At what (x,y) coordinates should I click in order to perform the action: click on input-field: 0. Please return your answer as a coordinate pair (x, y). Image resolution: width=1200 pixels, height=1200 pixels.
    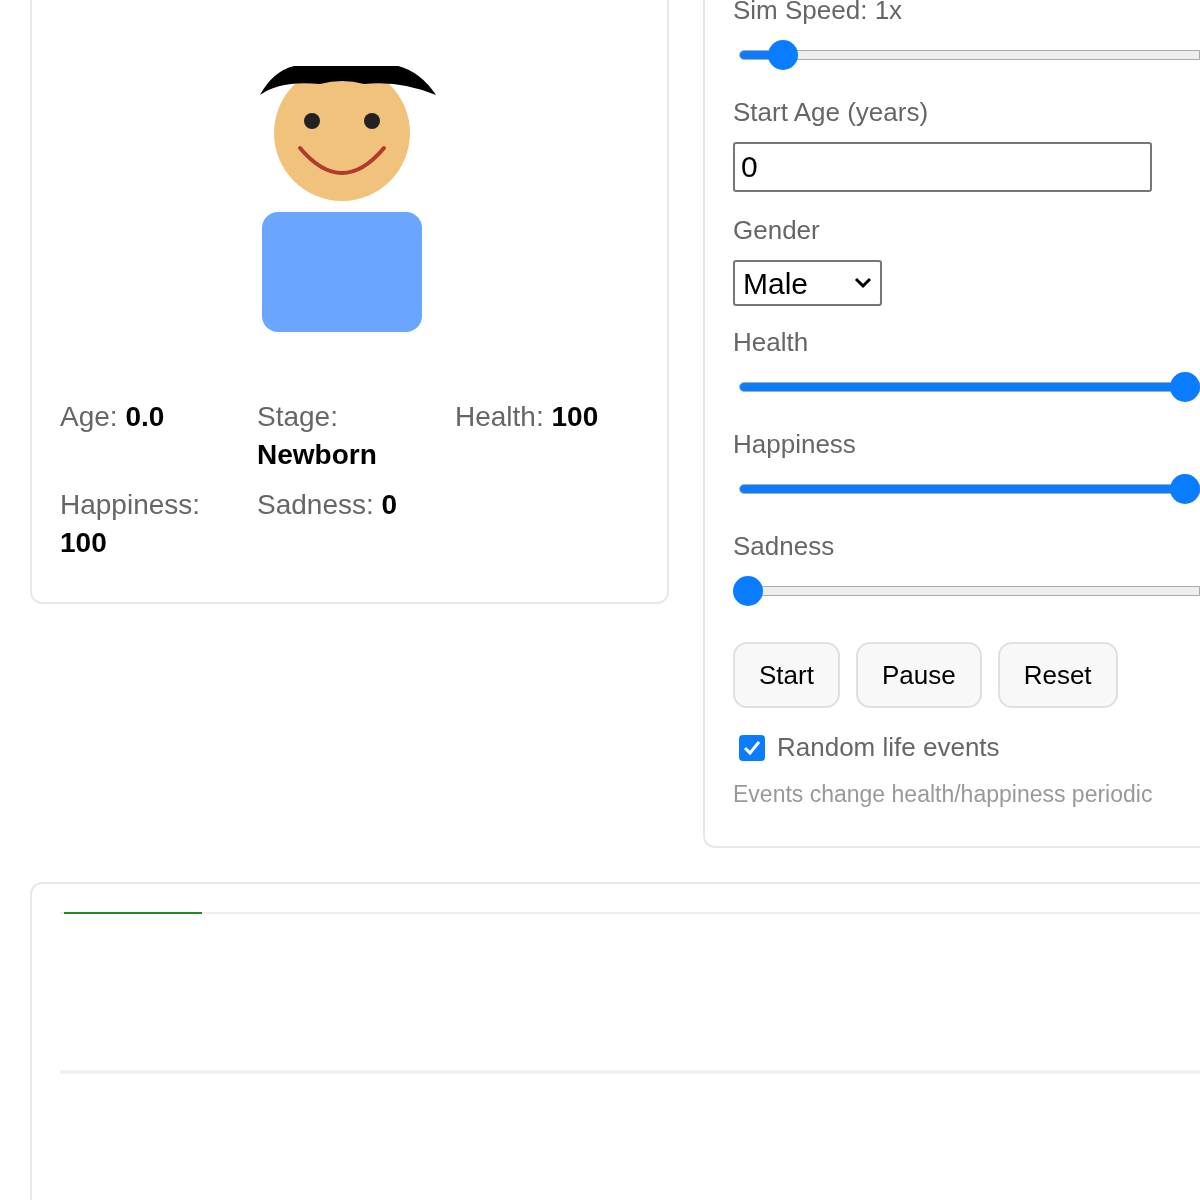
    Looking at the image, I should click on (942, 167).